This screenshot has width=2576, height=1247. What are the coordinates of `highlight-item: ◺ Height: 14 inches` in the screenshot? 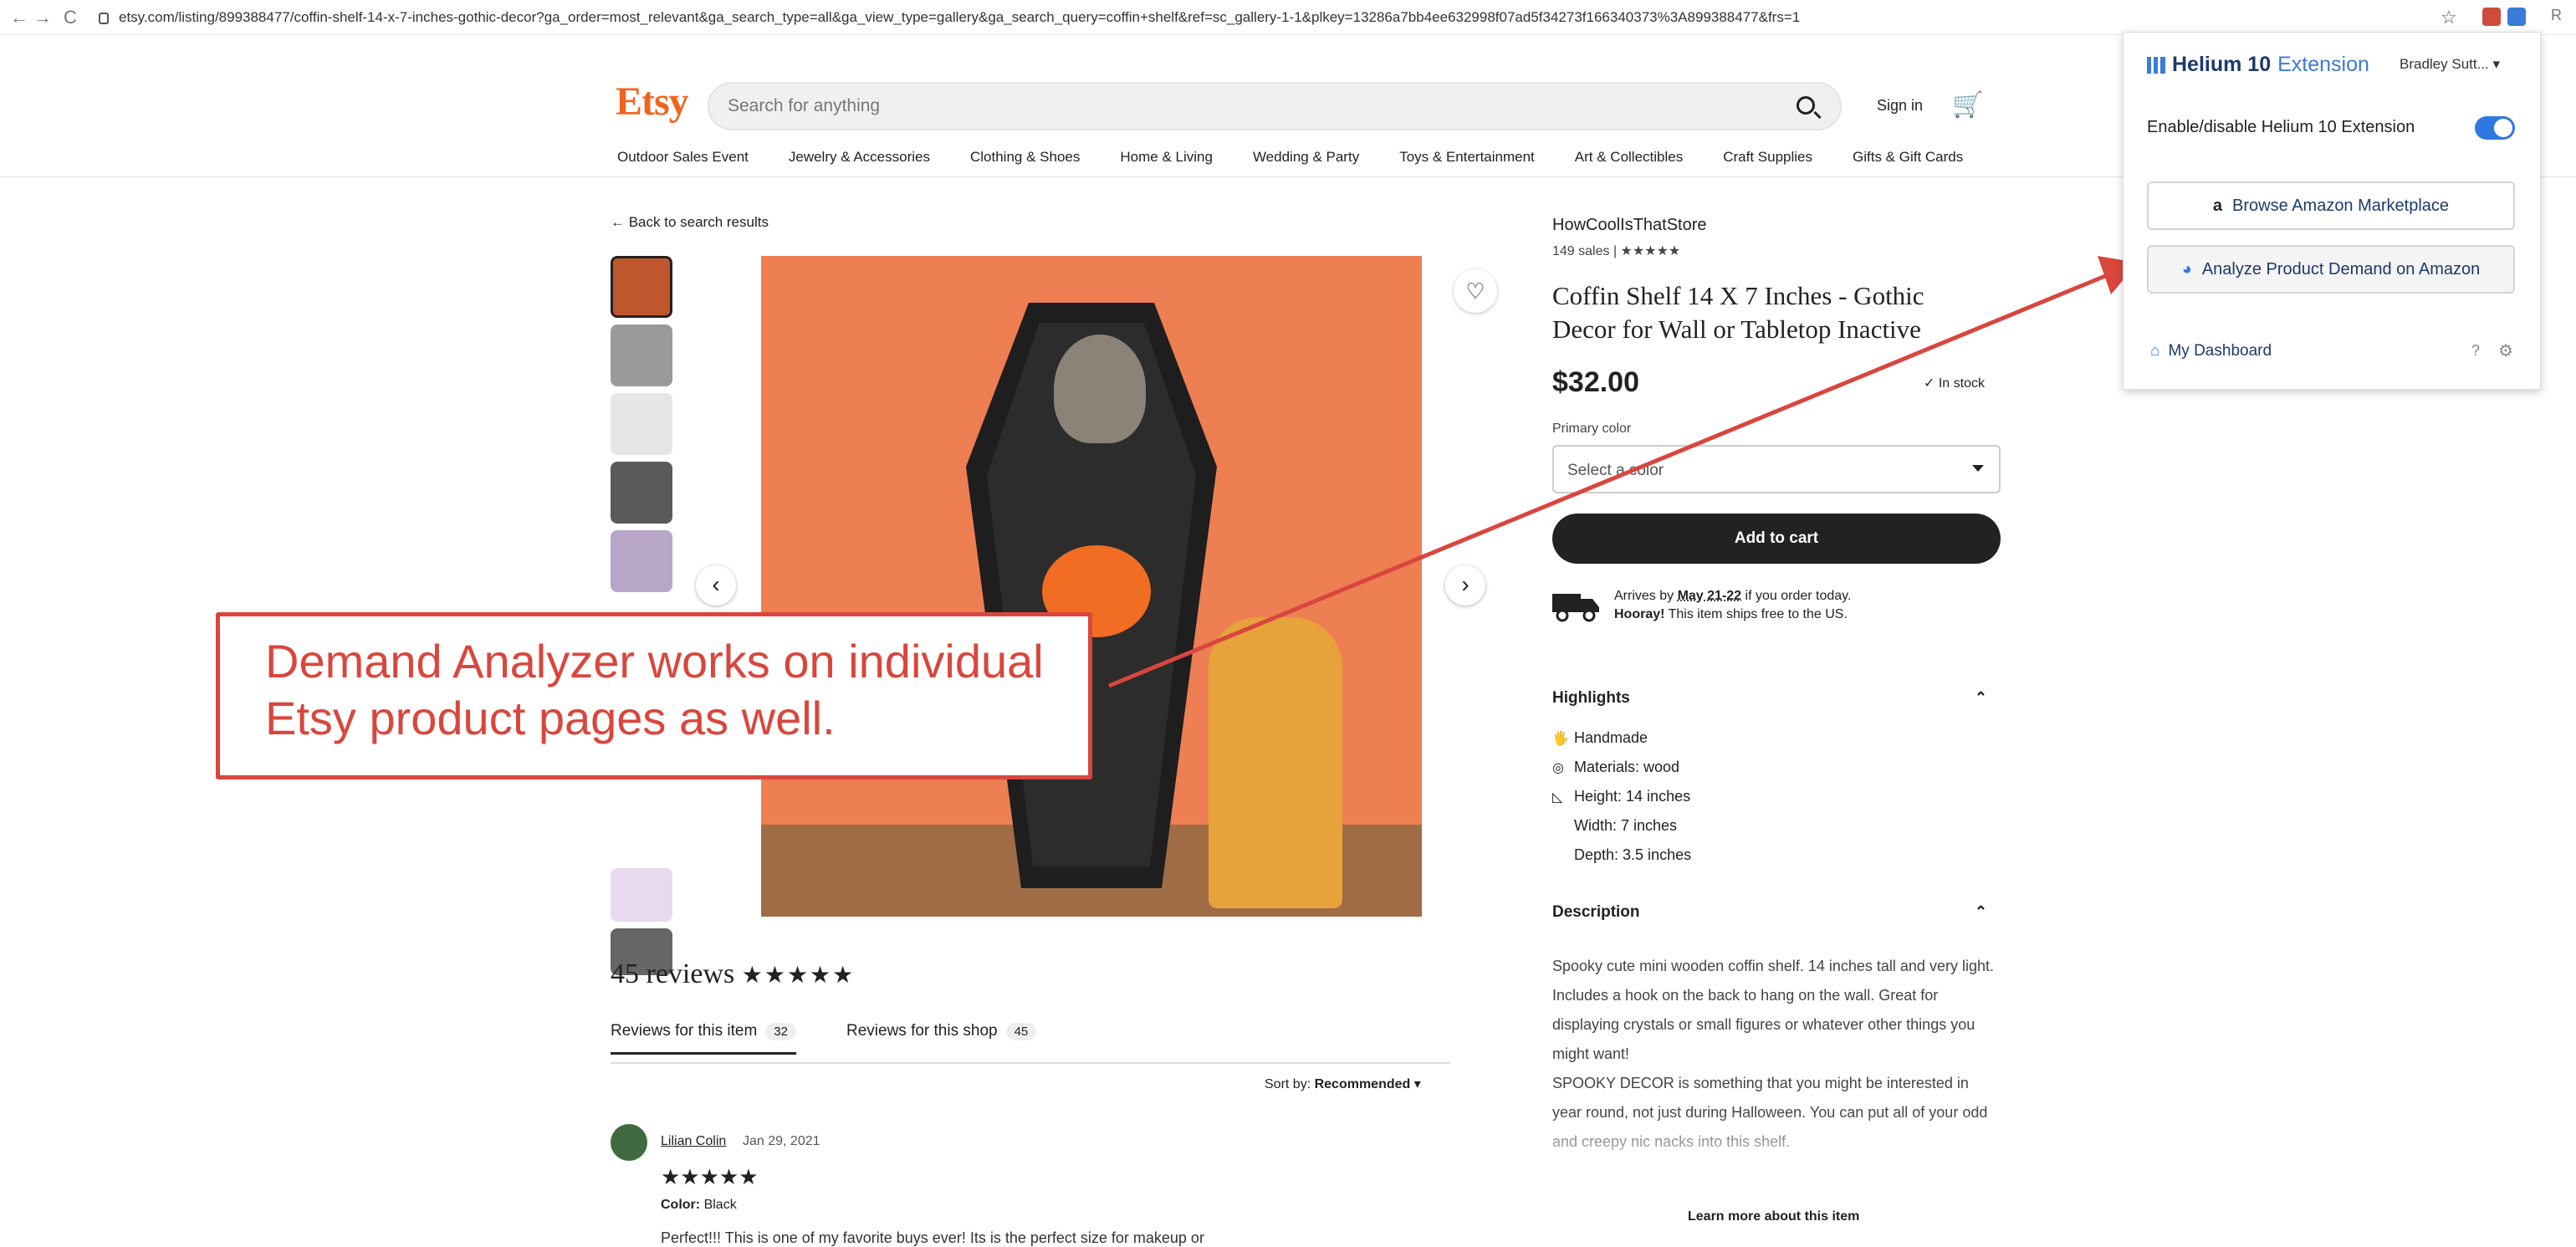 It's located at (1621, 796).